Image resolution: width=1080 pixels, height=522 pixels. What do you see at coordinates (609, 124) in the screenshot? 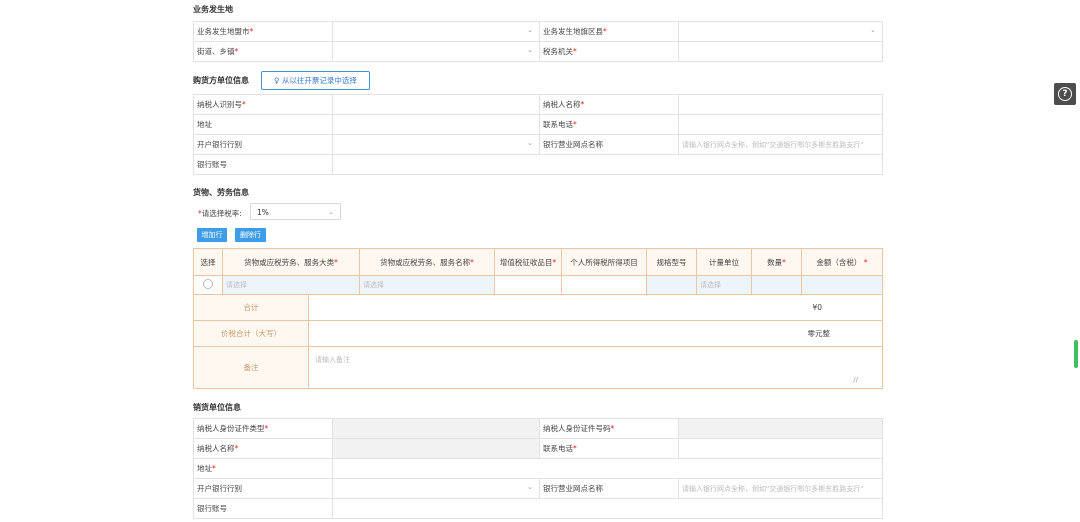
I see `buyer-phone-label: 联系电话*` at bounding box center [609, 124].